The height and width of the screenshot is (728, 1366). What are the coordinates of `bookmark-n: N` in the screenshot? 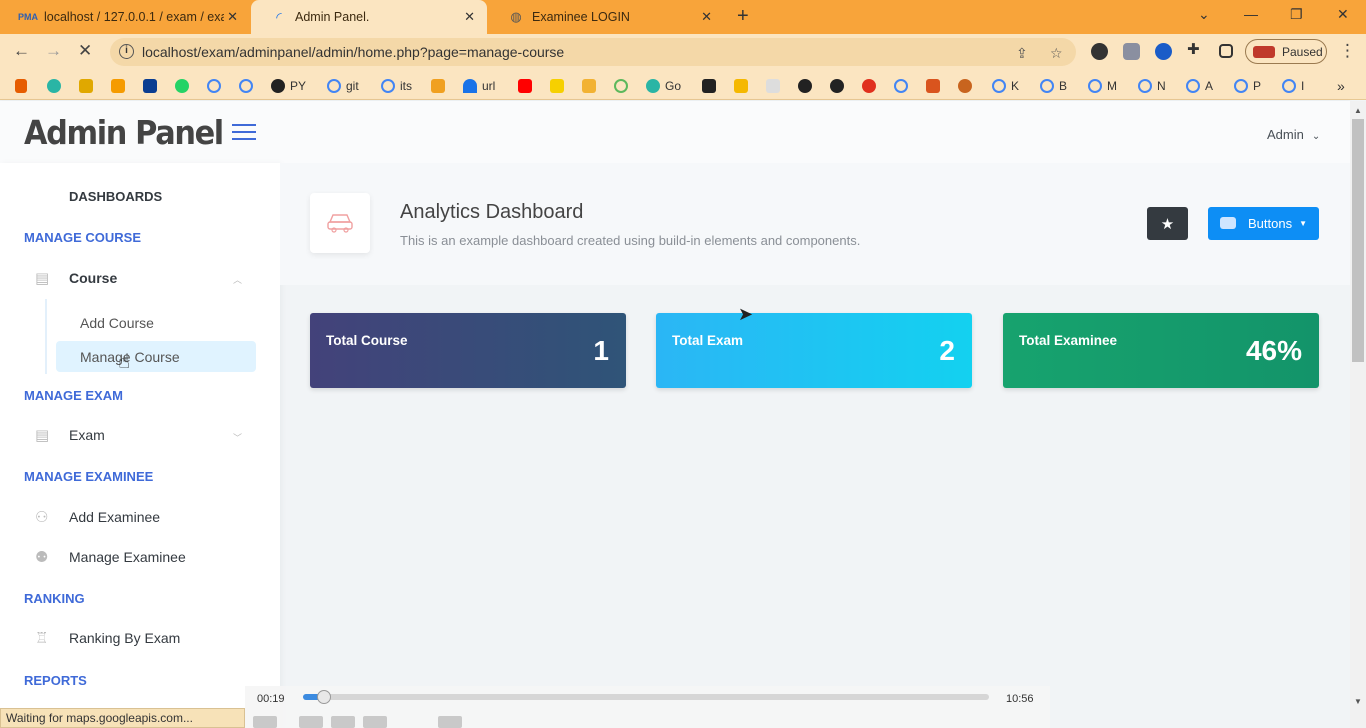 It's located at (1152, 86).